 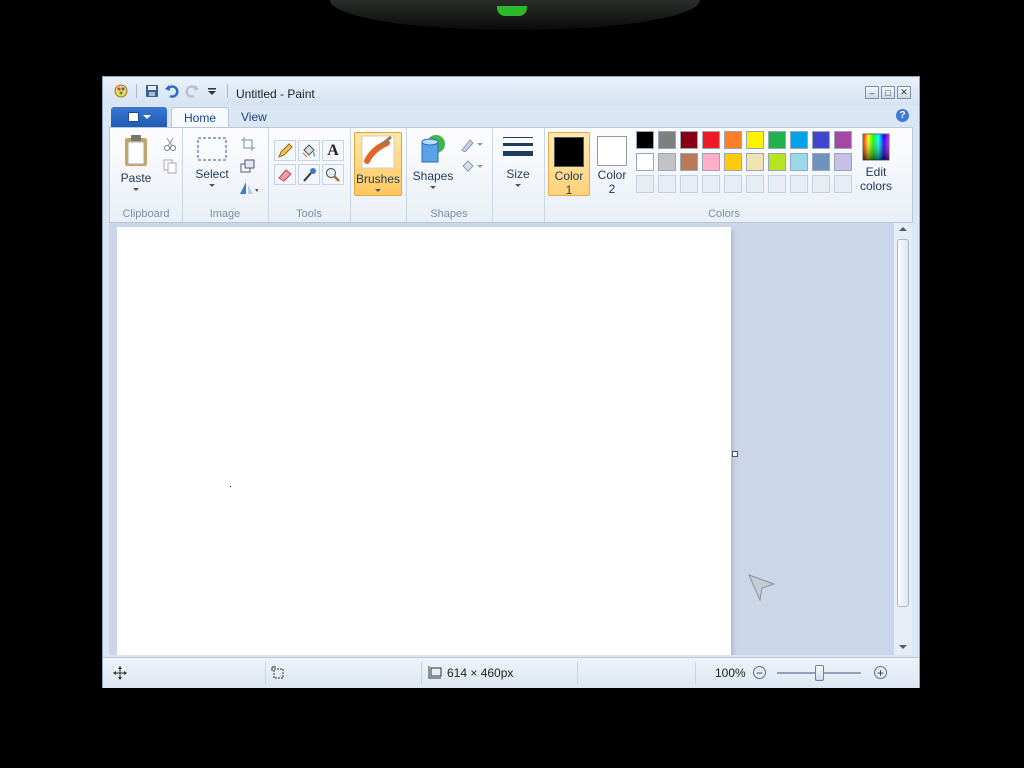 I want to click on color-picker-tool, so click(x=309, y=174).